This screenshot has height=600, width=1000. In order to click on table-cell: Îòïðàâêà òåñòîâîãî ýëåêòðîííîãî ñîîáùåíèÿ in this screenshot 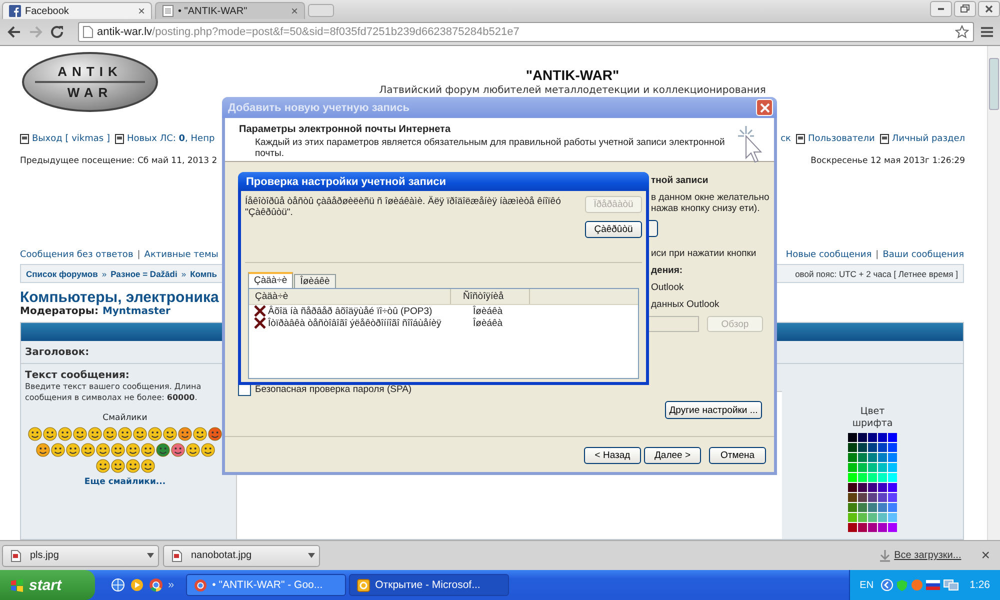, I will do `click(355, 323)`.